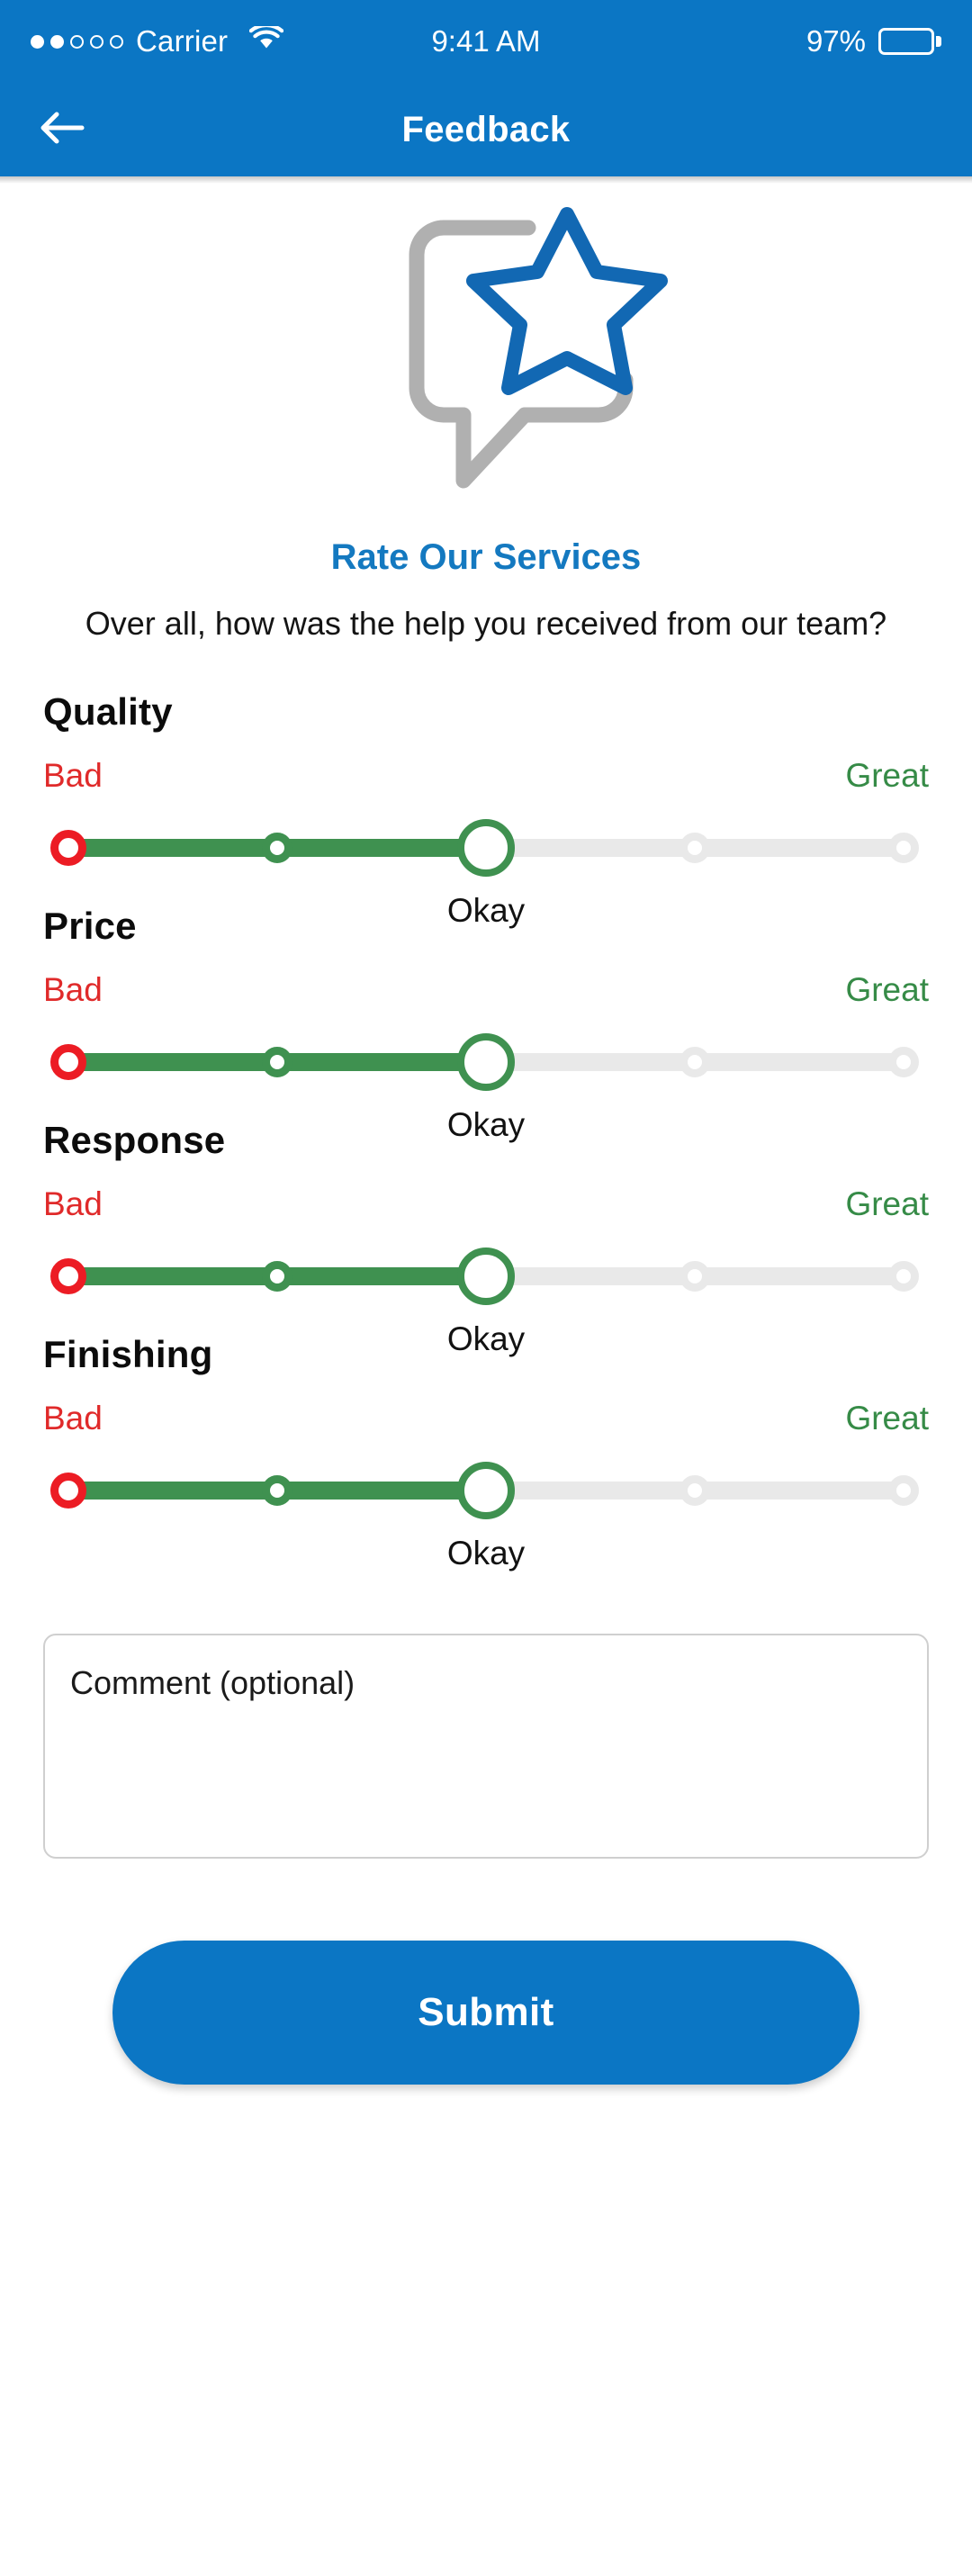  I want to click on page-title: Feedback, so click(486, 129).